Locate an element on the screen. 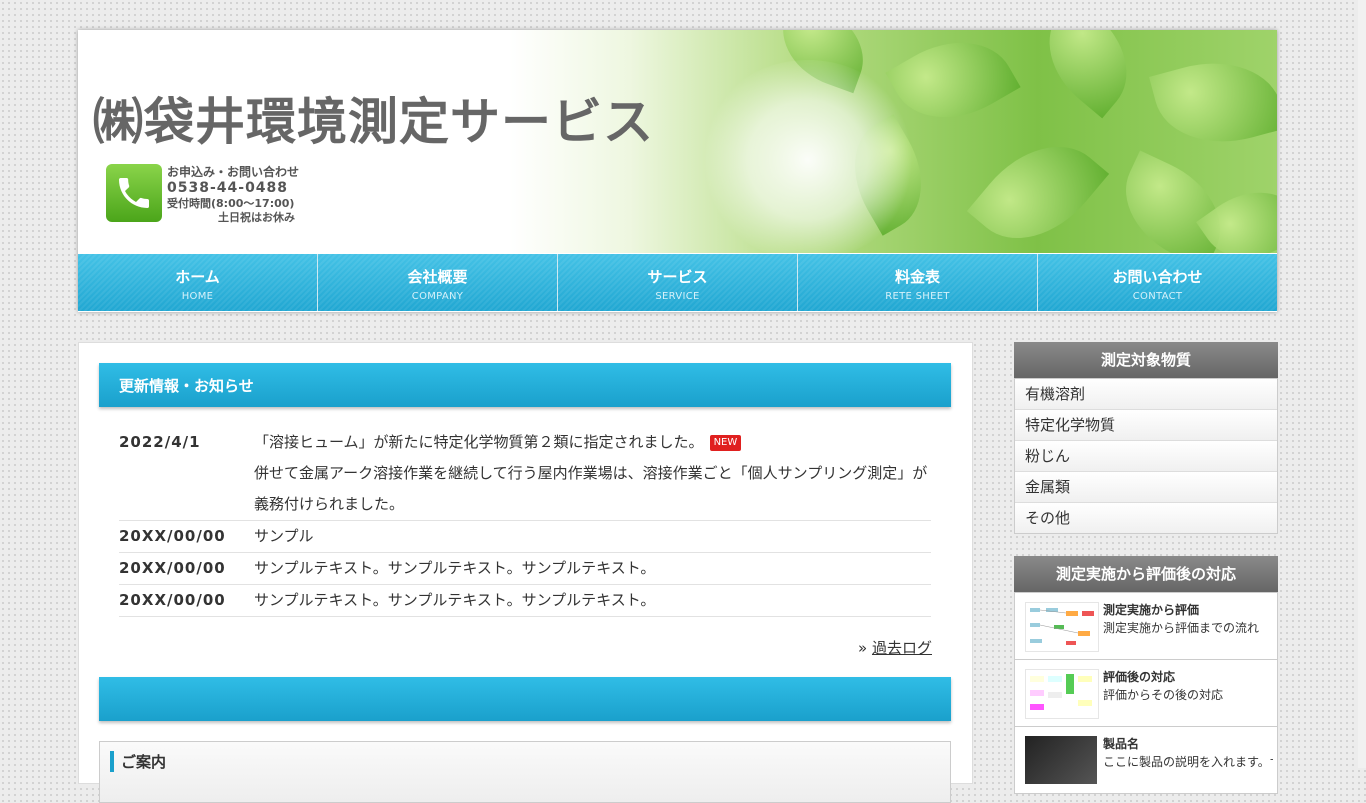  past-log: » 過去ログ is located at coordinates (895, 647).